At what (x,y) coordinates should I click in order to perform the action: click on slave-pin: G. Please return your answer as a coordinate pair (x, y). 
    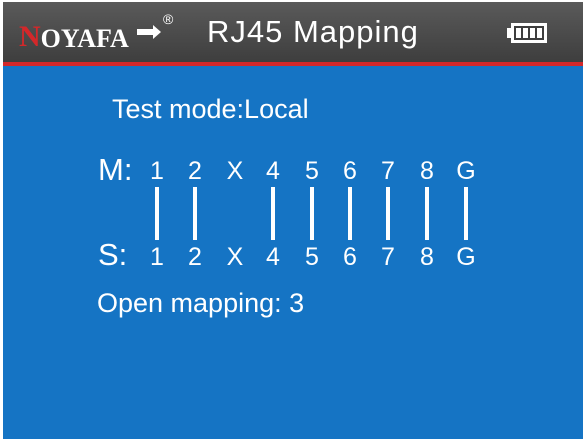
    Looking at the image, I should click on (466, 257).